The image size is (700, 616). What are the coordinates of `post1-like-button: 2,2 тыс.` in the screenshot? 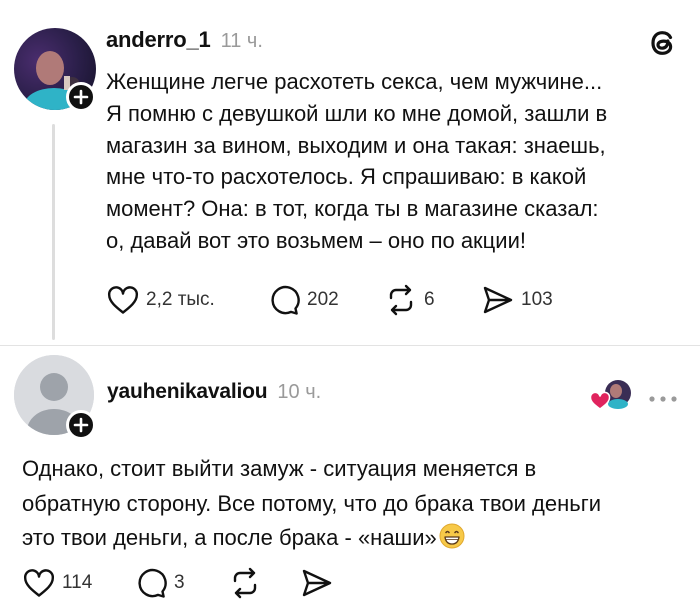 It's located at (160, 300).